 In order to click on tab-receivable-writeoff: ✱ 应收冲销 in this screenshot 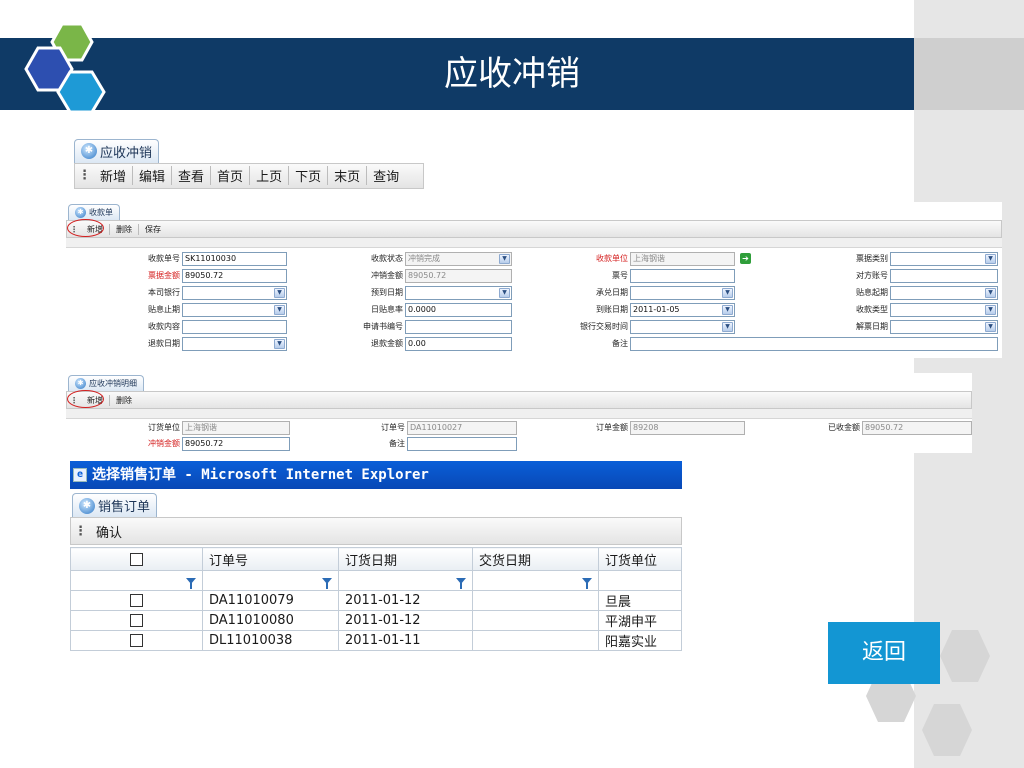, I will do `click(117, 150)`.